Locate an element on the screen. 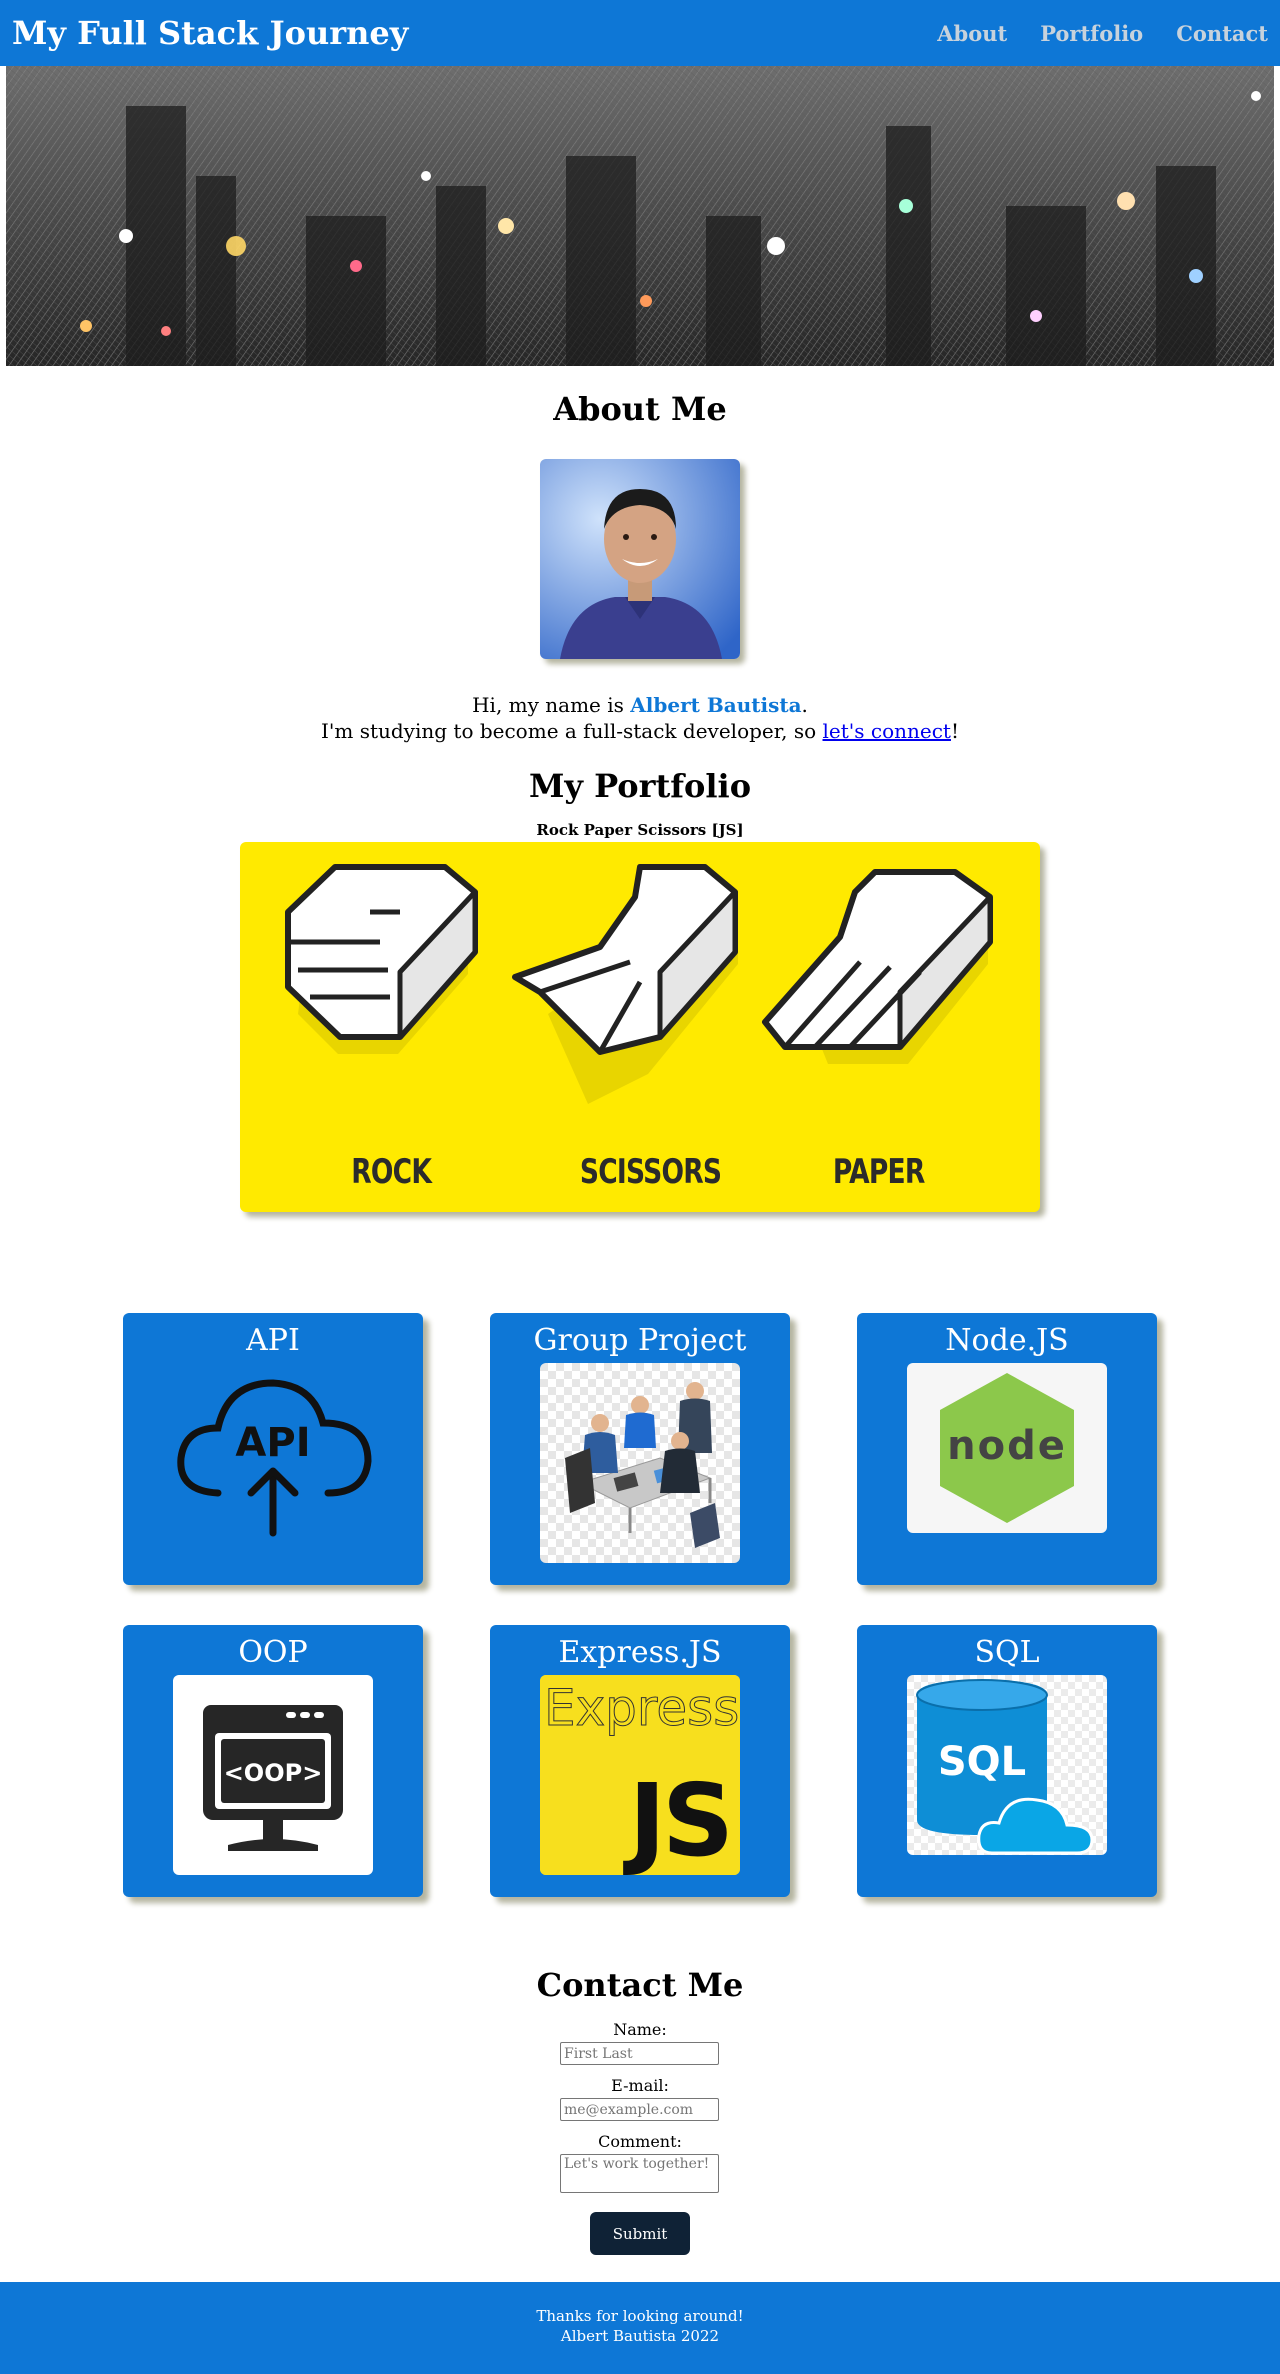 This screenshot has width=1280, height=2374. scissors-hand-icon is located at coordinates (625, 984).